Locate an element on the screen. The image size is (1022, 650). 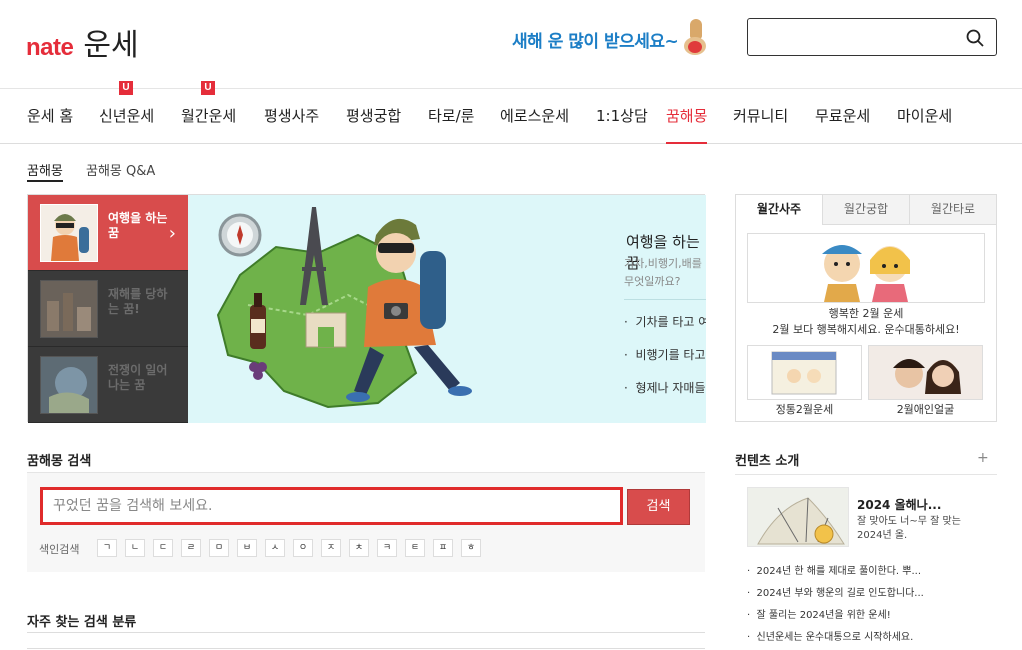
thumb-item-disaster: 재해를 당하는 꿈! is located at coordinates (108, 309).